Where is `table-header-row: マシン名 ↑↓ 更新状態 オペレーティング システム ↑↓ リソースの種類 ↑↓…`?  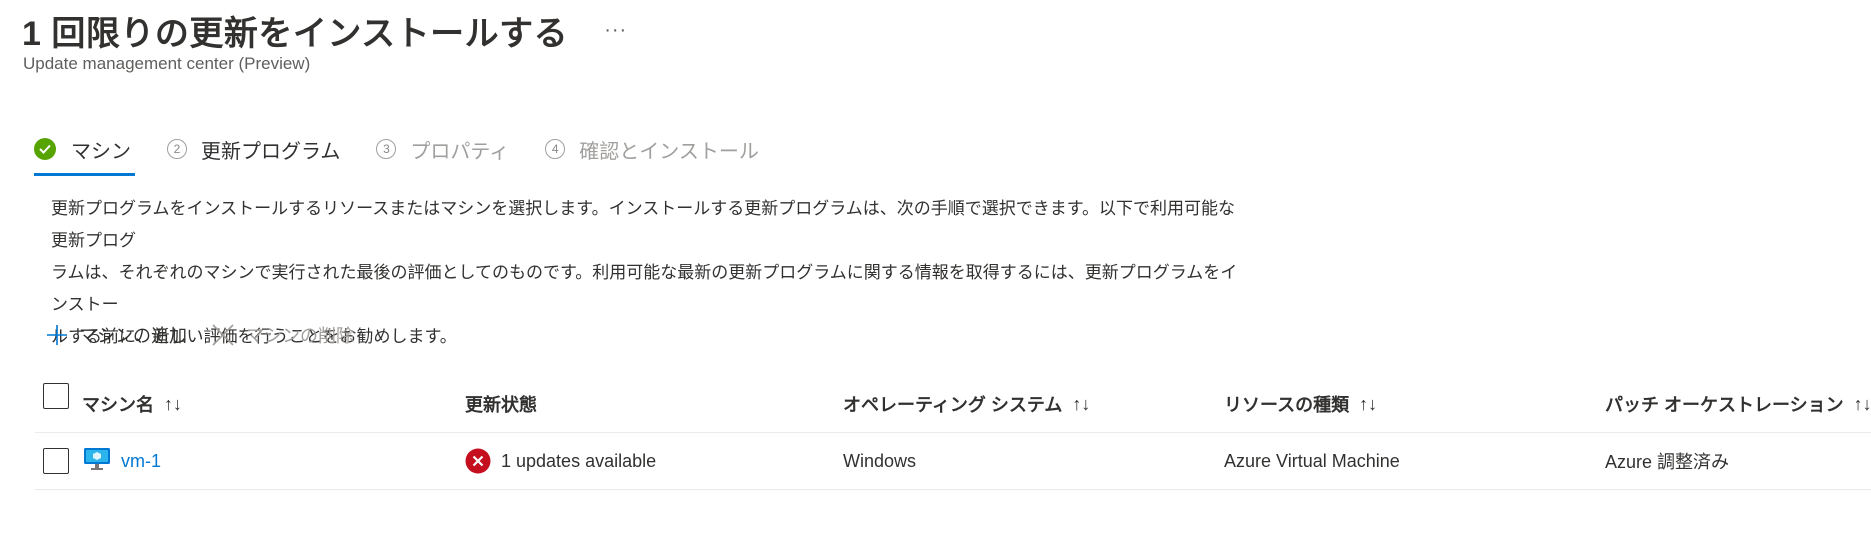
table-header-row: マシン名 ↑↓ 更新状態 オペレーティング システム ↑↓ リソースの種類 ↑↓… is located at coordinates (953, 404).